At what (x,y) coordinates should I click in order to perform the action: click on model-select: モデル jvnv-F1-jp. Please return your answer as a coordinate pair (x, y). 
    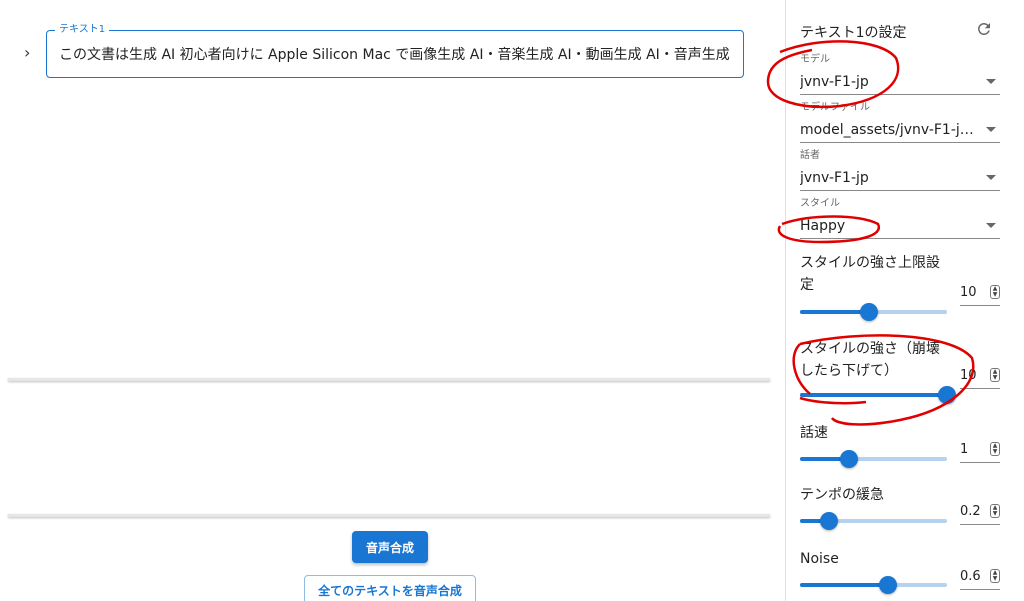
    Looking at the image, I should click on (900, 74).